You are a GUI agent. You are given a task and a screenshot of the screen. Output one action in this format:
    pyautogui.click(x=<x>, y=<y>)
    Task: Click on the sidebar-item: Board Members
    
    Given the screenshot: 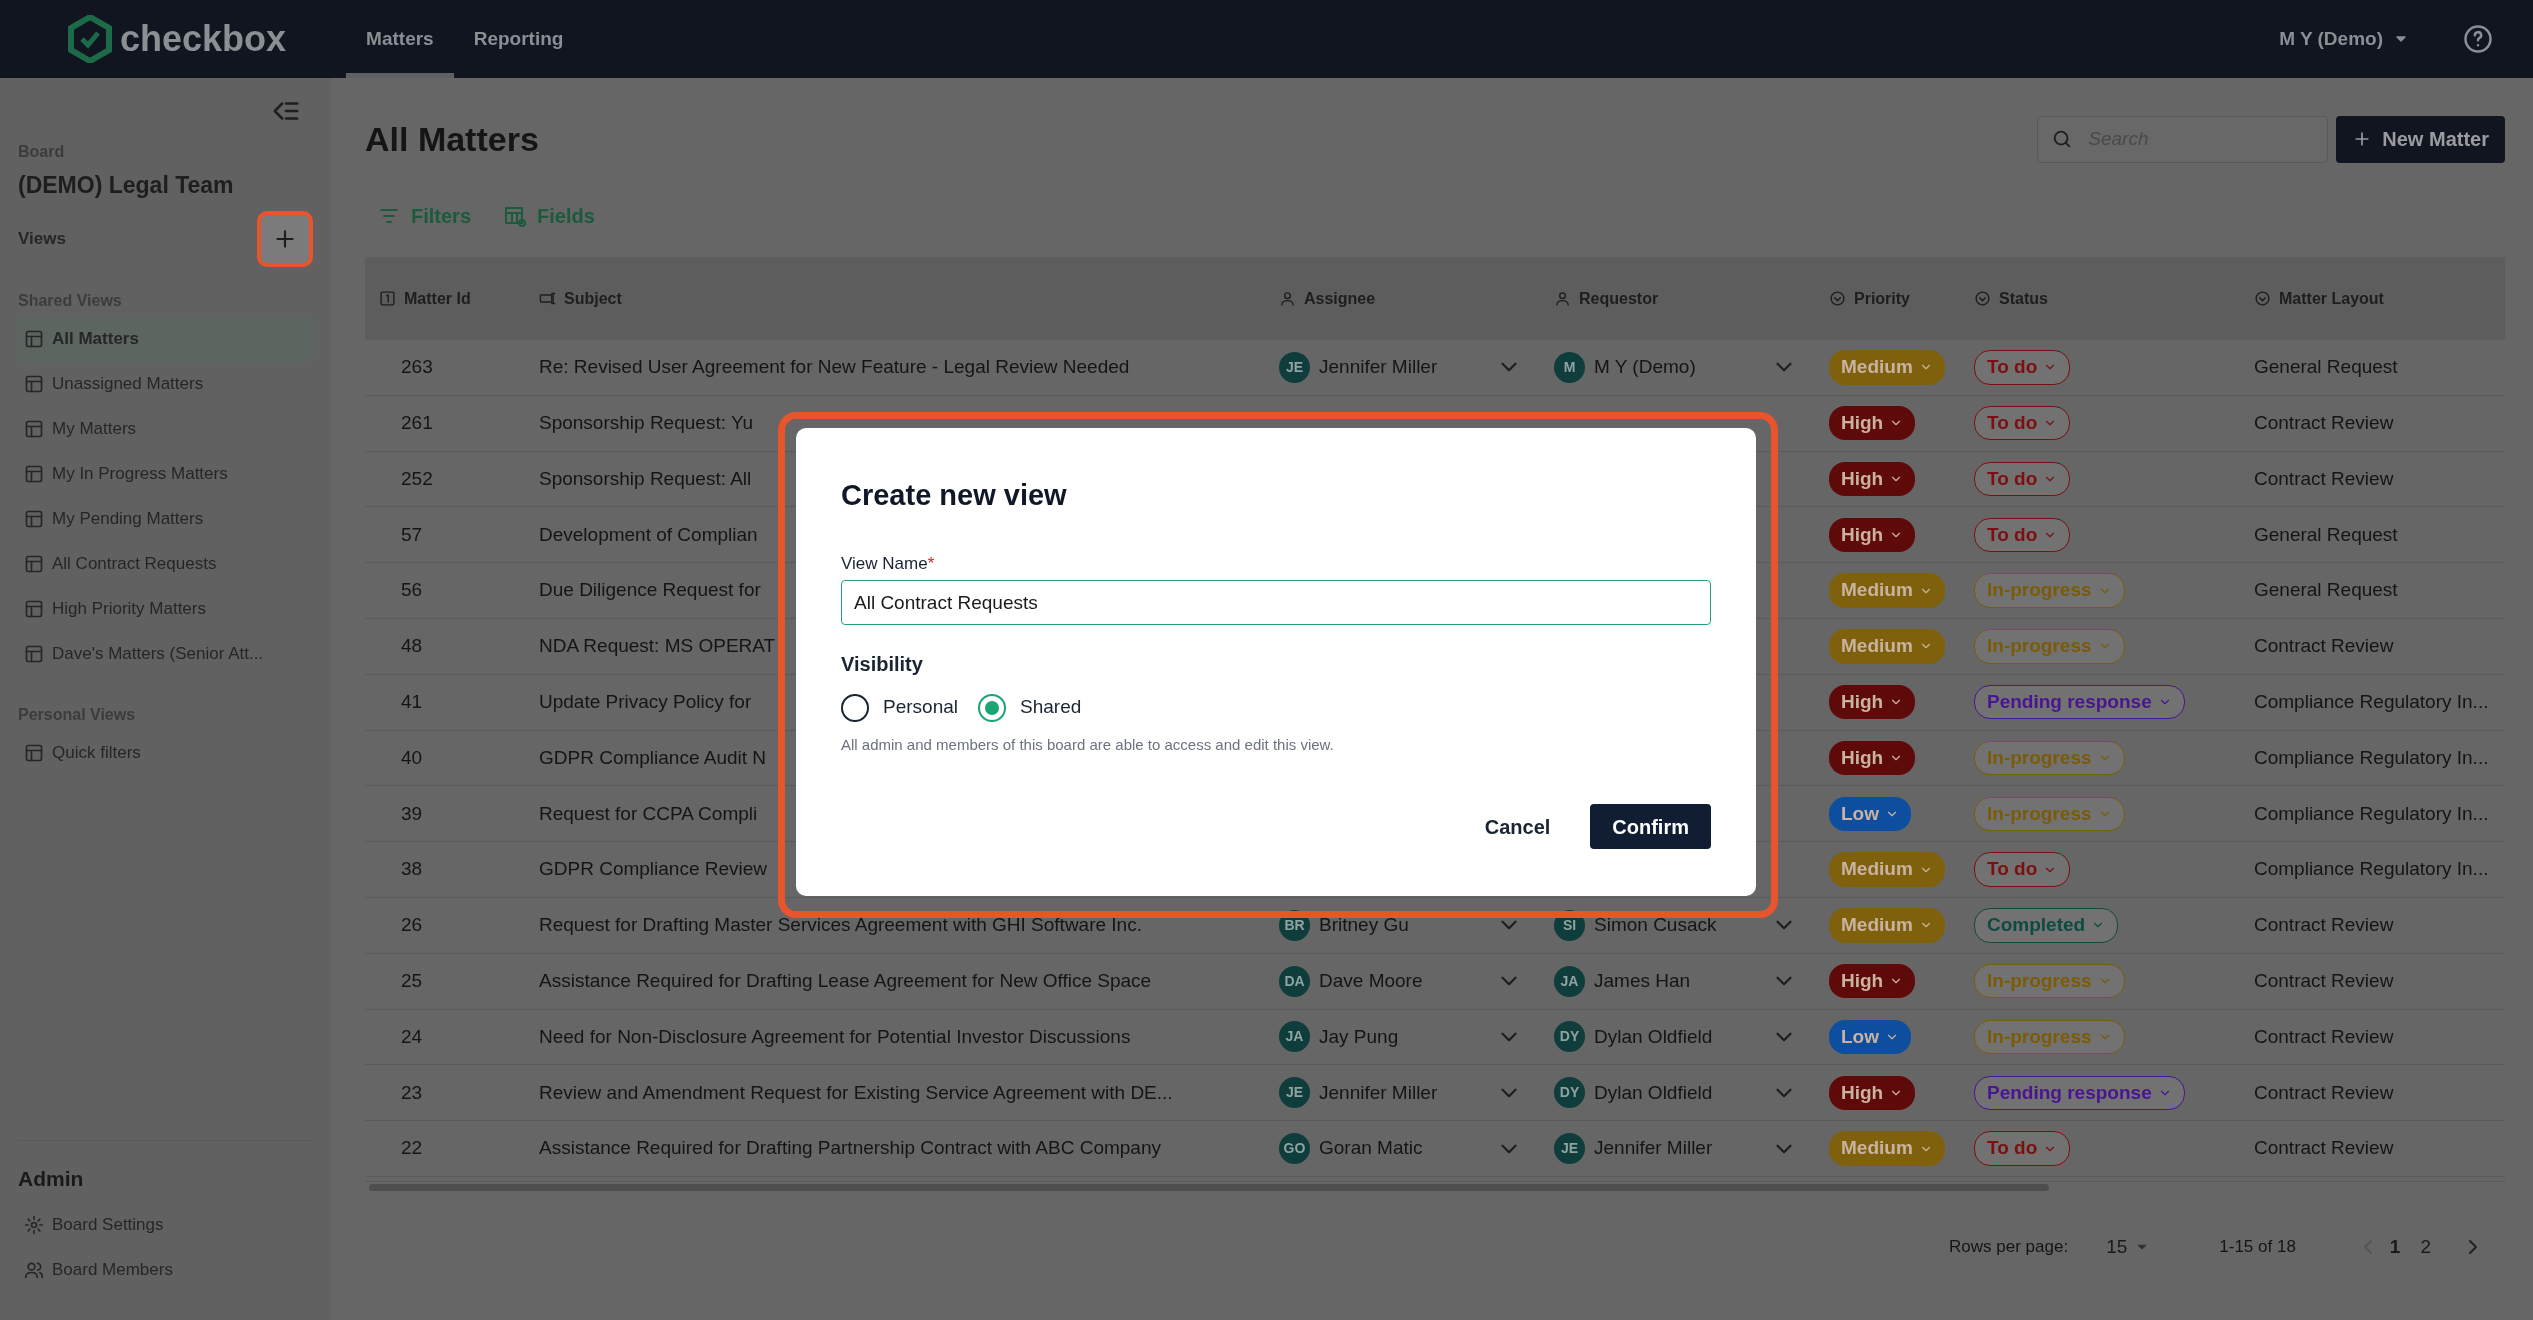 What is the action you would take?
    pyautogui.click(x=165, y=1269)
    